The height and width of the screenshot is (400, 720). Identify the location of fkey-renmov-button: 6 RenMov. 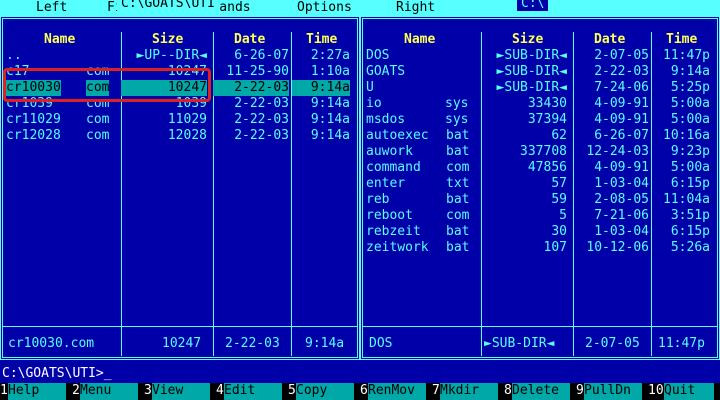
(396, 391).